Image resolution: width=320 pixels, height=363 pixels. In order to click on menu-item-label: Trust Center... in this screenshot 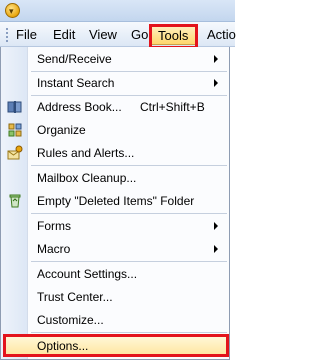, I will do `click(75, 297)`.